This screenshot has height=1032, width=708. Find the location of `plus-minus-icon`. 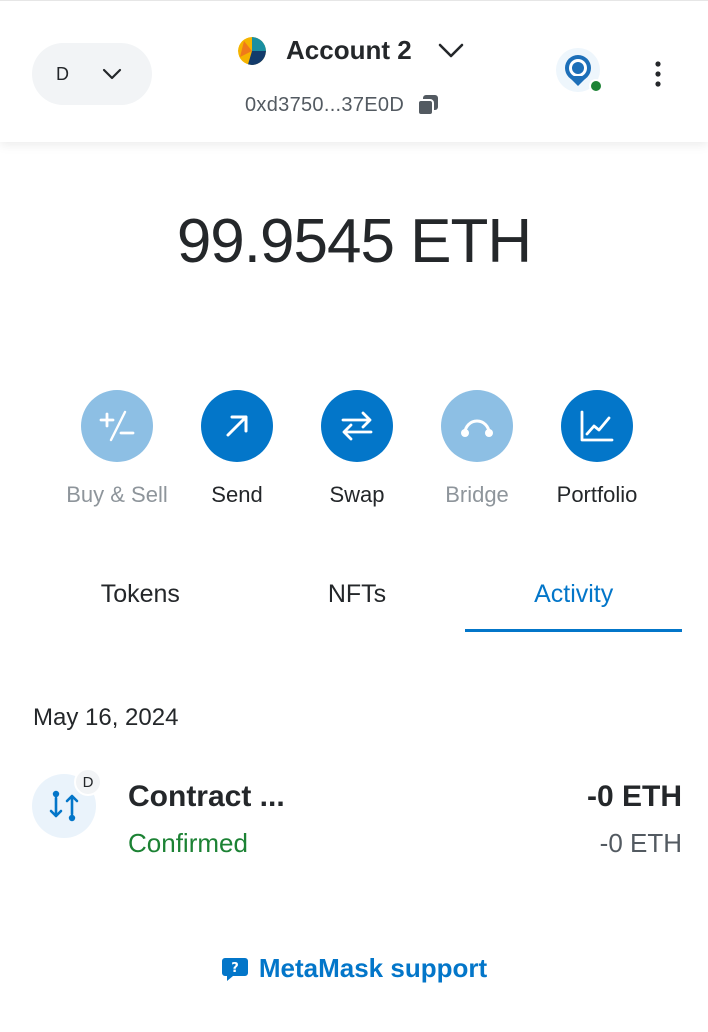

plus-minus-icon is located at coordinates (117, 426).